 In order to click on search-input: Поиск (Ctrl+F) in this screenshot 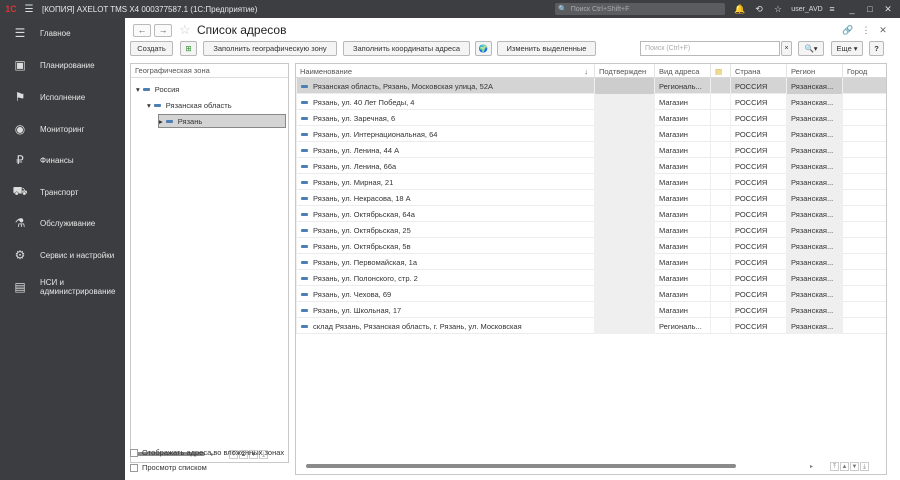, I will do `click(710, 48)`.